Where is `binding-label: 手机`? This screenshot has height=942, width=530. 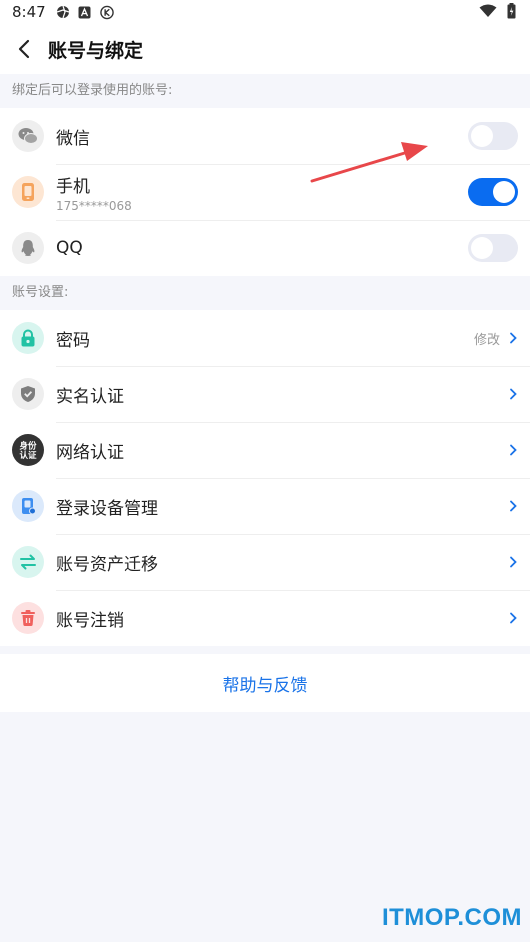 binding-label: 手机 is located at coordinates (73, 186).